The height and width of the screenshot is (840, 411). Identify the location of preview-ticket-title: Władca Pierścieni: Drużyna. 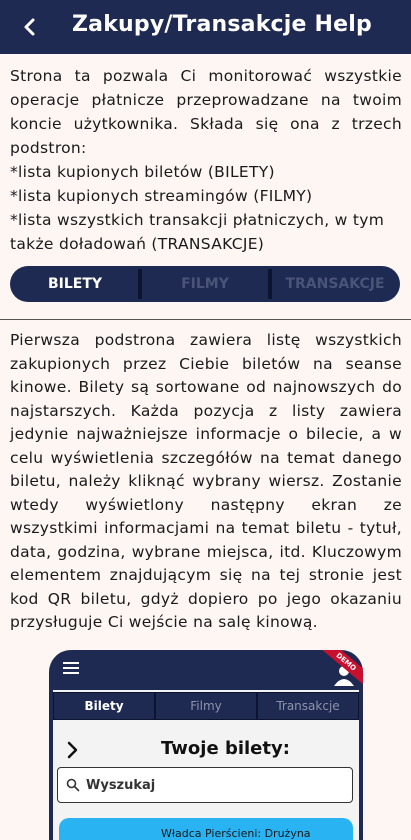
(236, 833).